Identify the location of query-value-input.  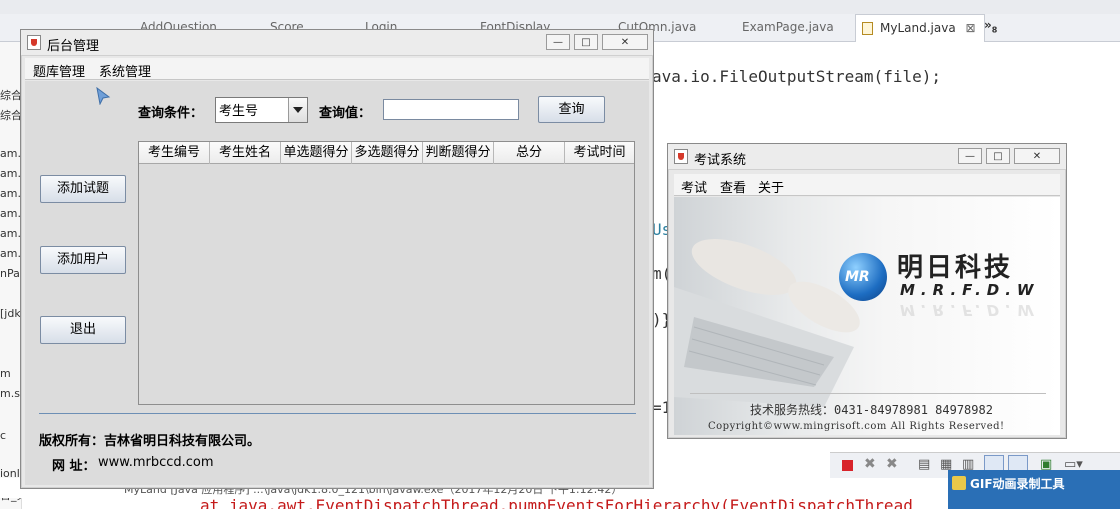
(451, 109).